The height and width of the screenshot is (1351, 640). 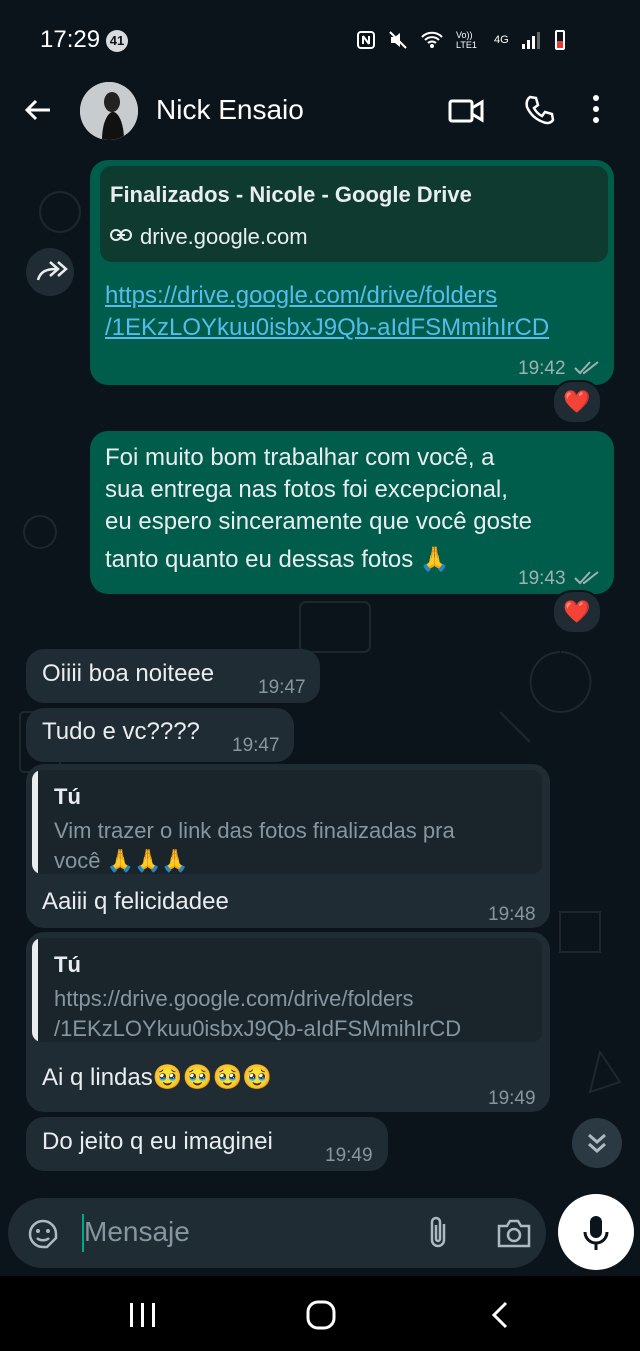 I want to click on message-text-line: eu espero sinceramente que você goste, so click(x=318, y=521).